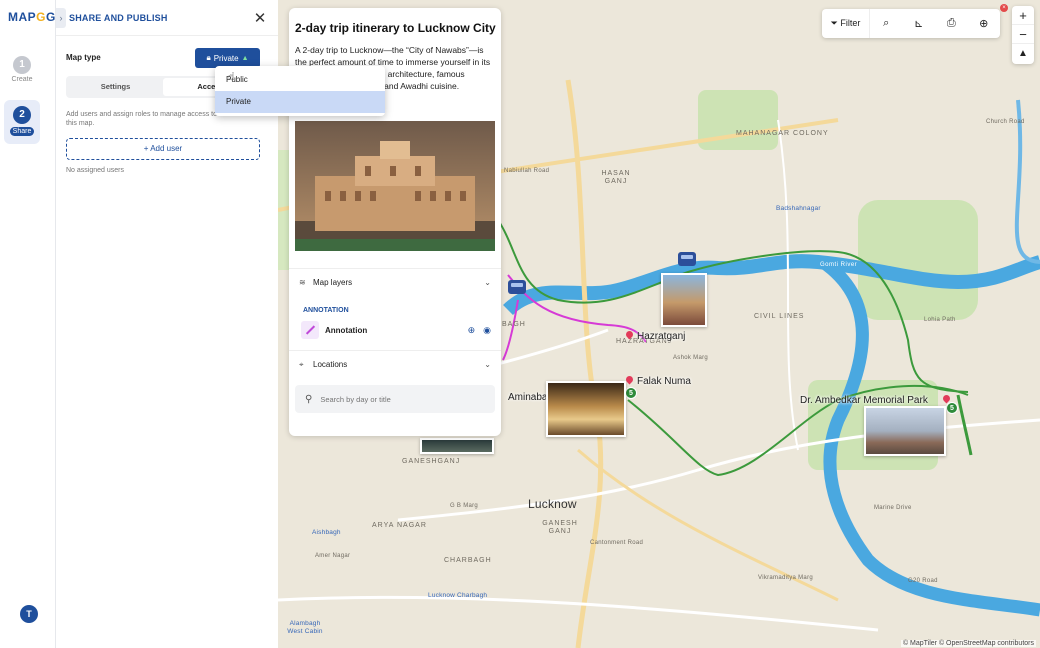 The image size is (1040, 648). I want to click on map-toolbar: ⏷ Filter ⌕ ⊾ ⎙ ⊕, so click(911, 23).